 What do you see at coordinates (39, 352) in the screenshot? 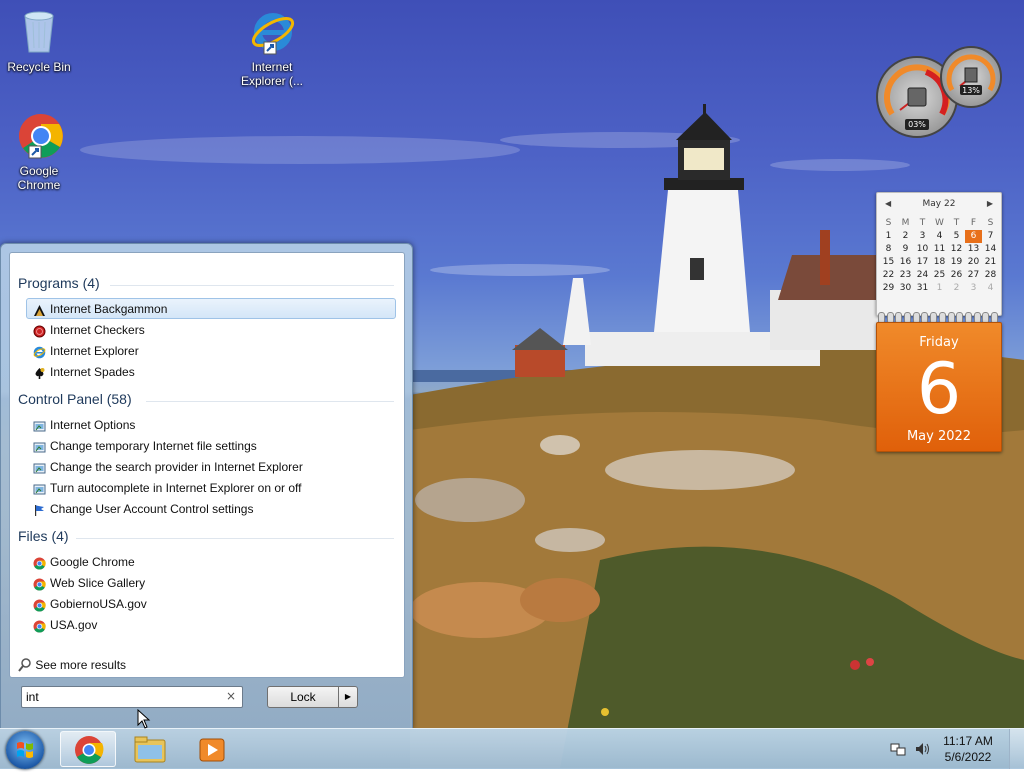
I see `internet-explorer-icon` at bounding box center [39, 352].